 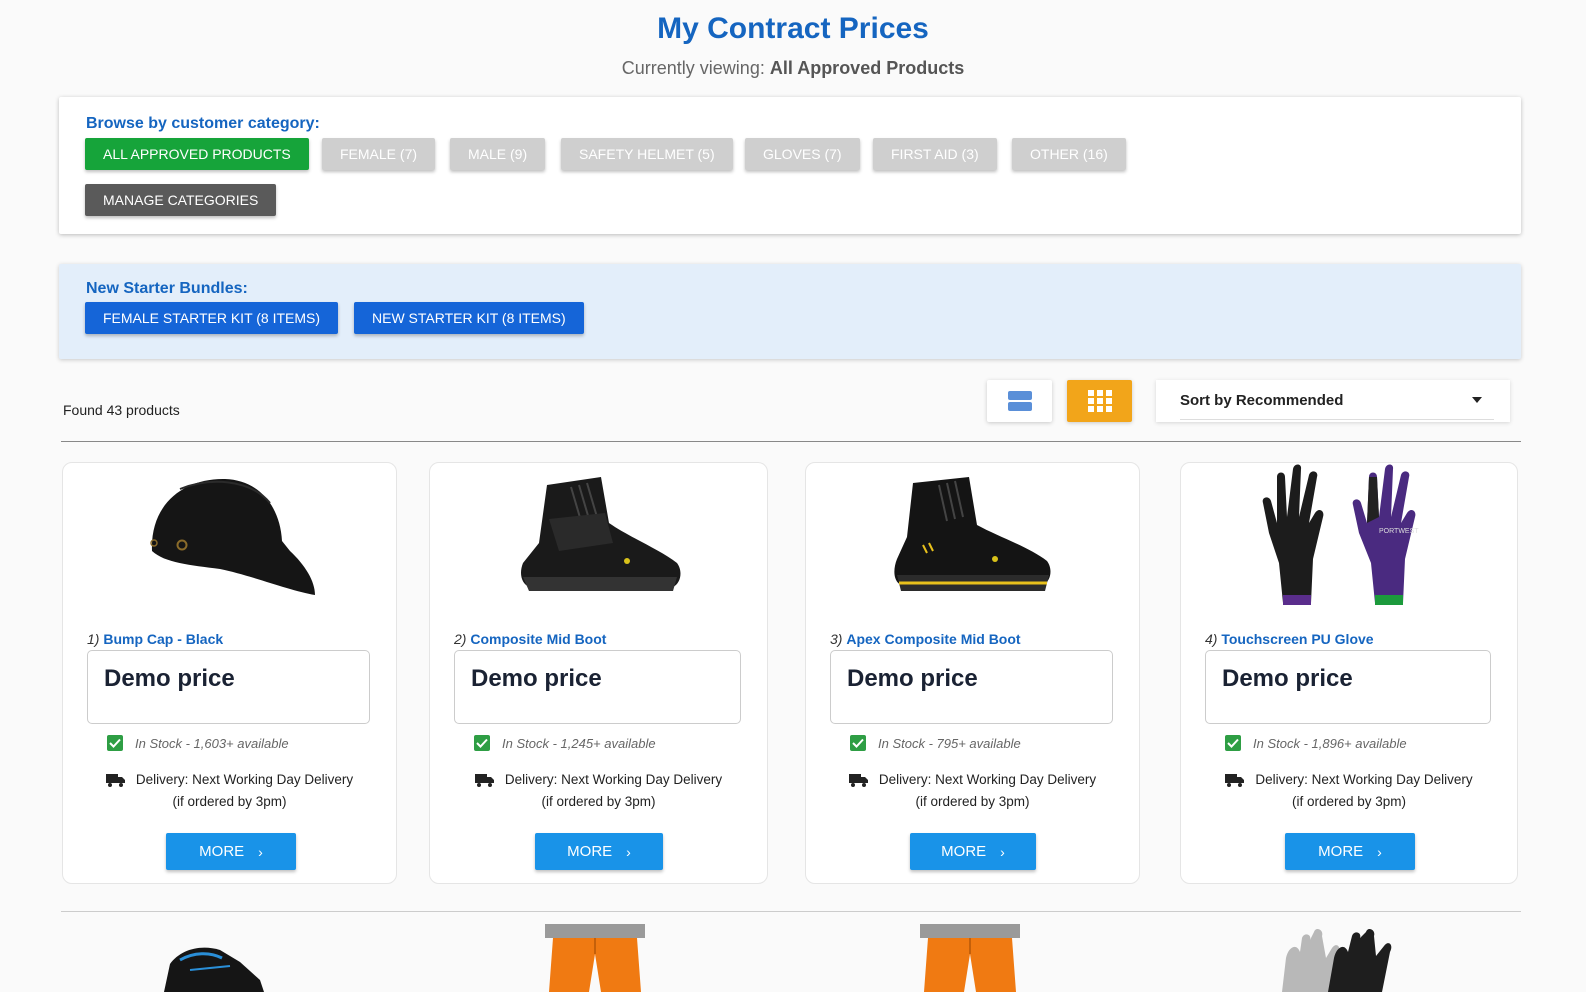 What do you see at coordinates (197, 154) in the screenshot?
I see `category-all-approved-button: ALL APPROVED PRODUCTS` at bounding box center [197, 154].